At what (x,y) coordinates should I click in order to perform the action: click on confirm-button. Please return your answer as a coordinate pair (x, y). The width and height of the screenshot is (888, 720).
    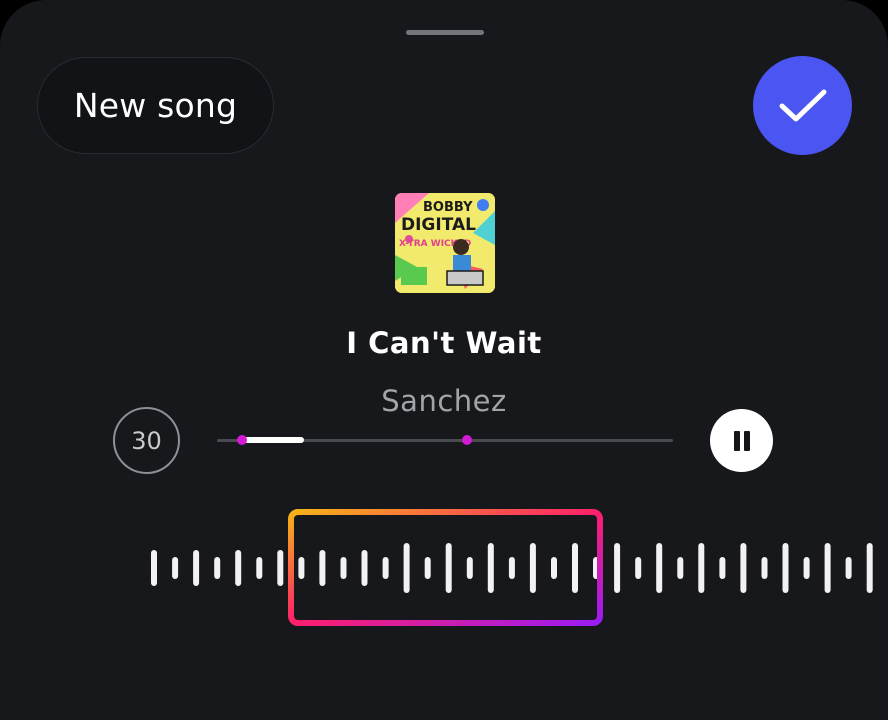
    Looking at the image, I should click on (802, 105).